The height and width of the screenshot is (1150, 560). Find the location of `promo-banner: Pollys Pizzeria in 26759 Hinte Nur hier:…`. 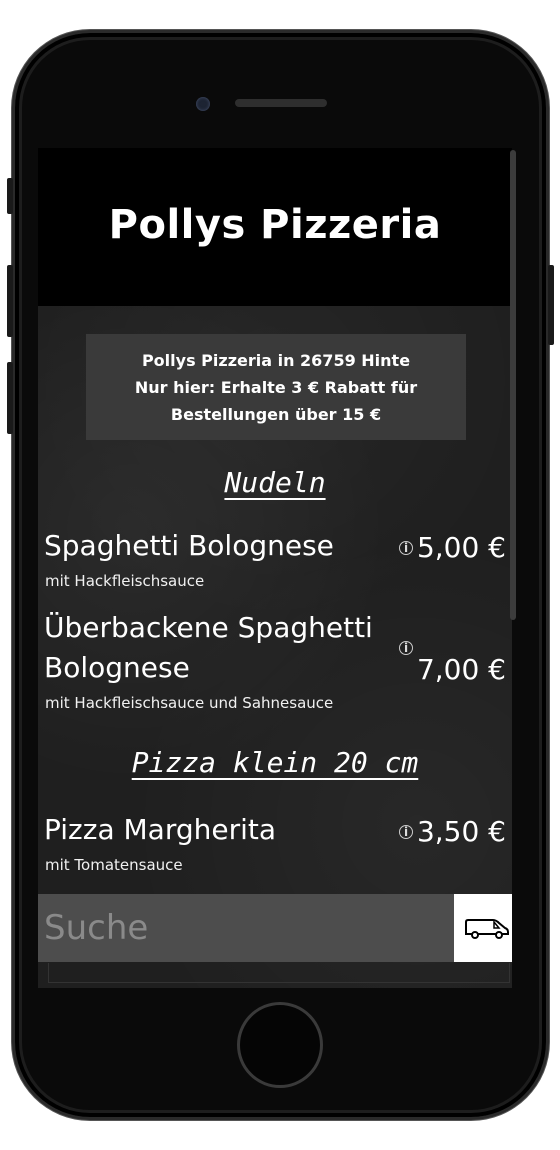

promo-banner: Pollys Pizzeria in 26759 Hinte Nur hier:… is located at coordinates (276, 387).